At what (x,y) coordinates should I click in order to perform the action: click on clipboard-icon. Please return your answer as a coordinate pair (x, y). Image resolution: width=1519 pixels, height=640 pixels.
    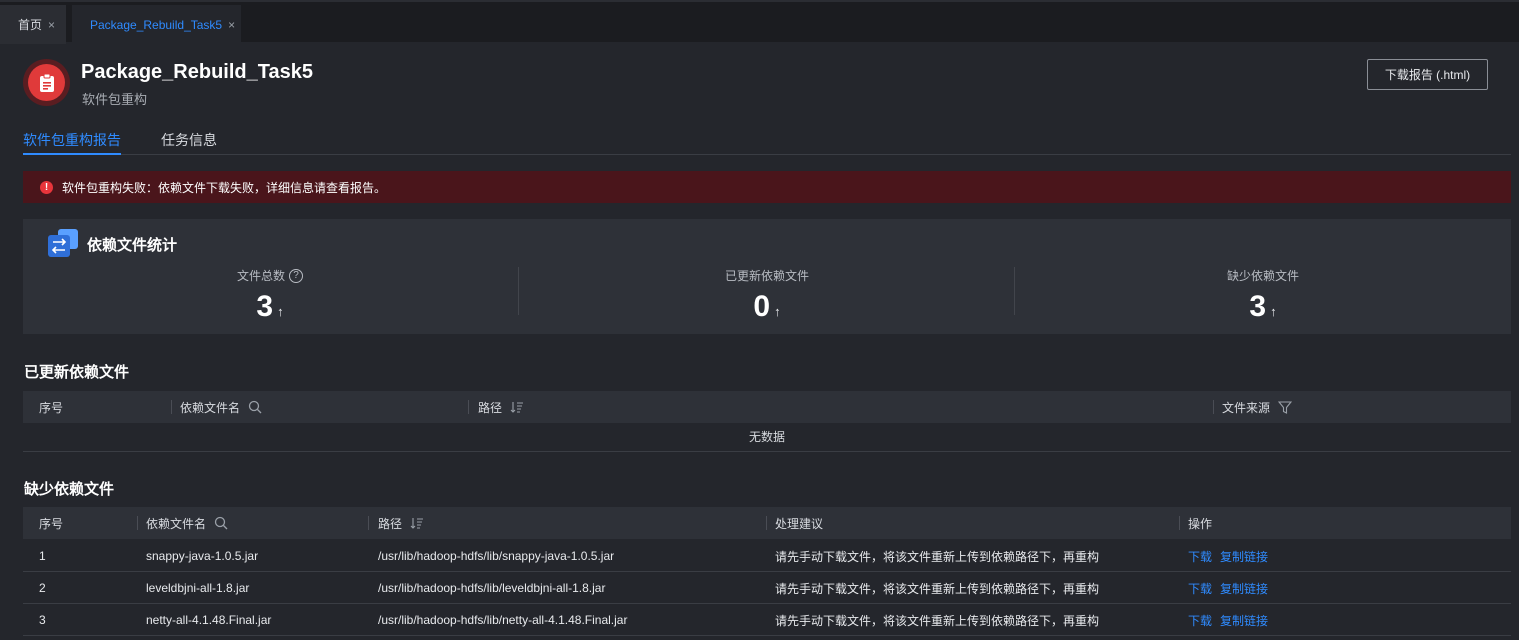
    Looking at the image, I should click on (46, 82).